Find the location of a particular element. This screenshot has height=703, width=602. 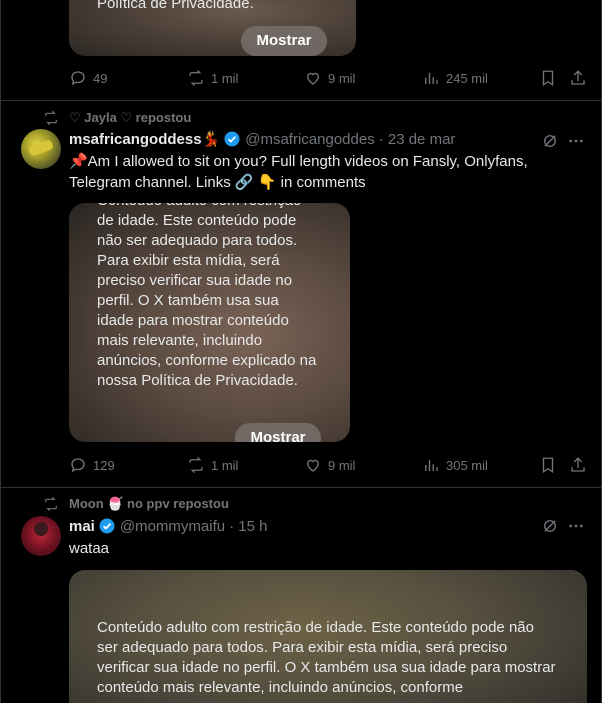

post-actions: 129 1 mil 9 mil 305 mil is located at coordinates (329, 465).